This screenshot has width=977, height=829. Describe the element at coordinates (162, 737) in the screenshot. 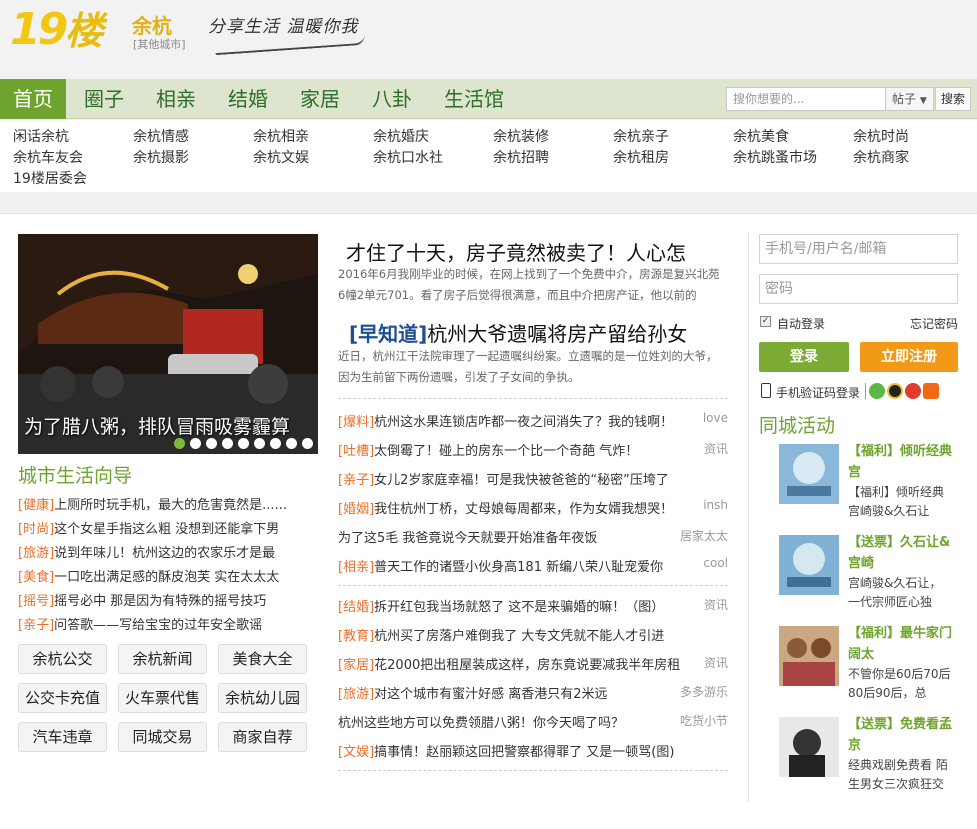

I see `quick-link-button: 同城交易` at that location.